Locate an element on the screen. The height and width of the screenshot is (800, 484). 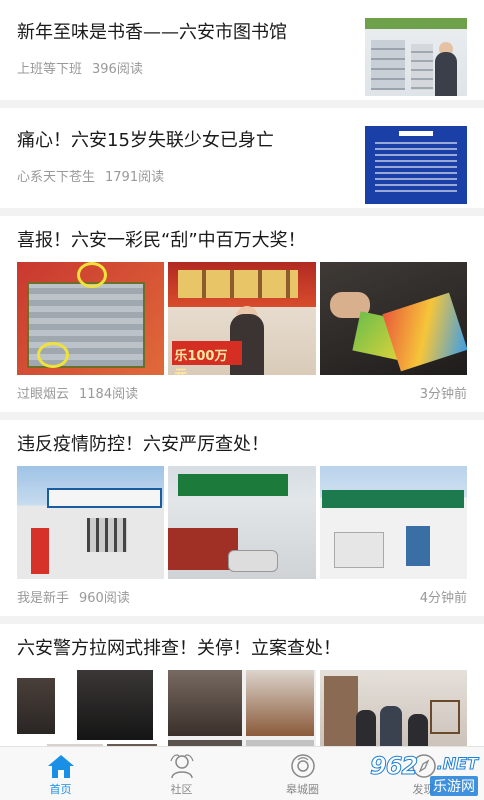
read-count: 1791阅读 is located at coordinates (135, 177).